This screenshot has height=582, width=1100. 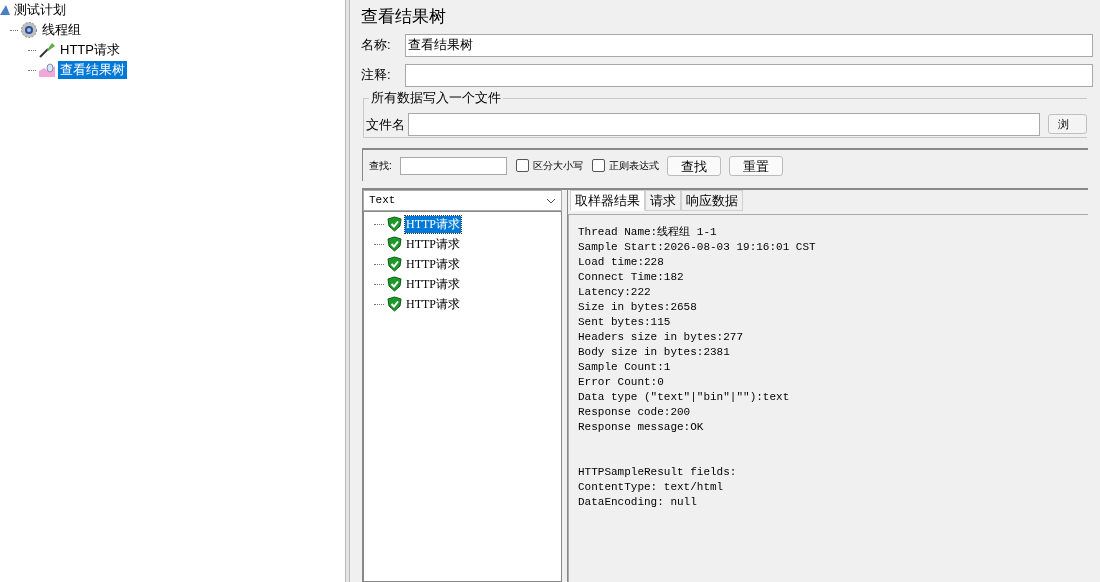 What do you see at coordinates (693, 165) in the screenshot?
I see `find-button: 查找` at bounding box center [693, 165].